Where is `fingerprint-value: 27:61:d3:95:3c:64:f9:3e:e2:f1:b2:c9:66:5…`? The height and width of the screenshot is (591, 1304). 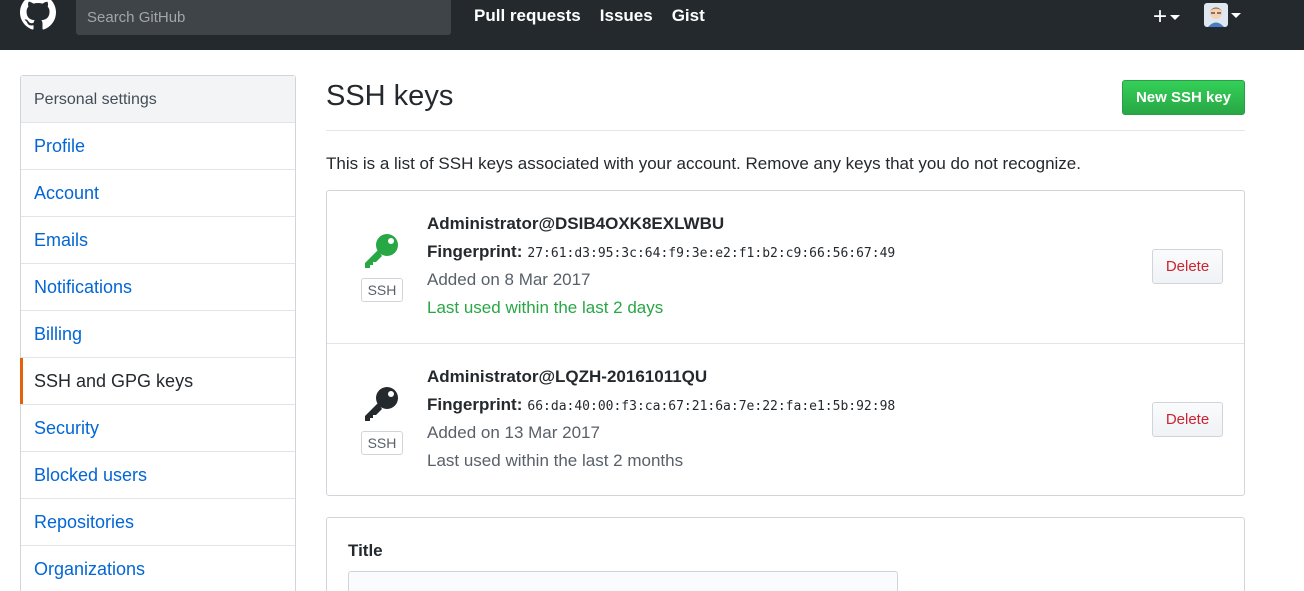
fingerprint-value: 27:61:d3:95:3c:64:f9:3e:e2:f1:b2:c9:66:5… is located at coordinates (711, 253).